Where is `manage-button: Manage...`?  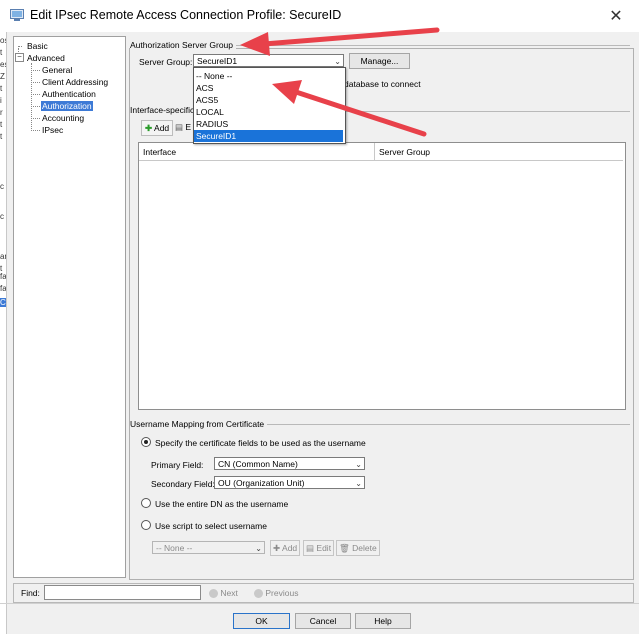 manage-button: Manage... is located at coordinates (379, 61).